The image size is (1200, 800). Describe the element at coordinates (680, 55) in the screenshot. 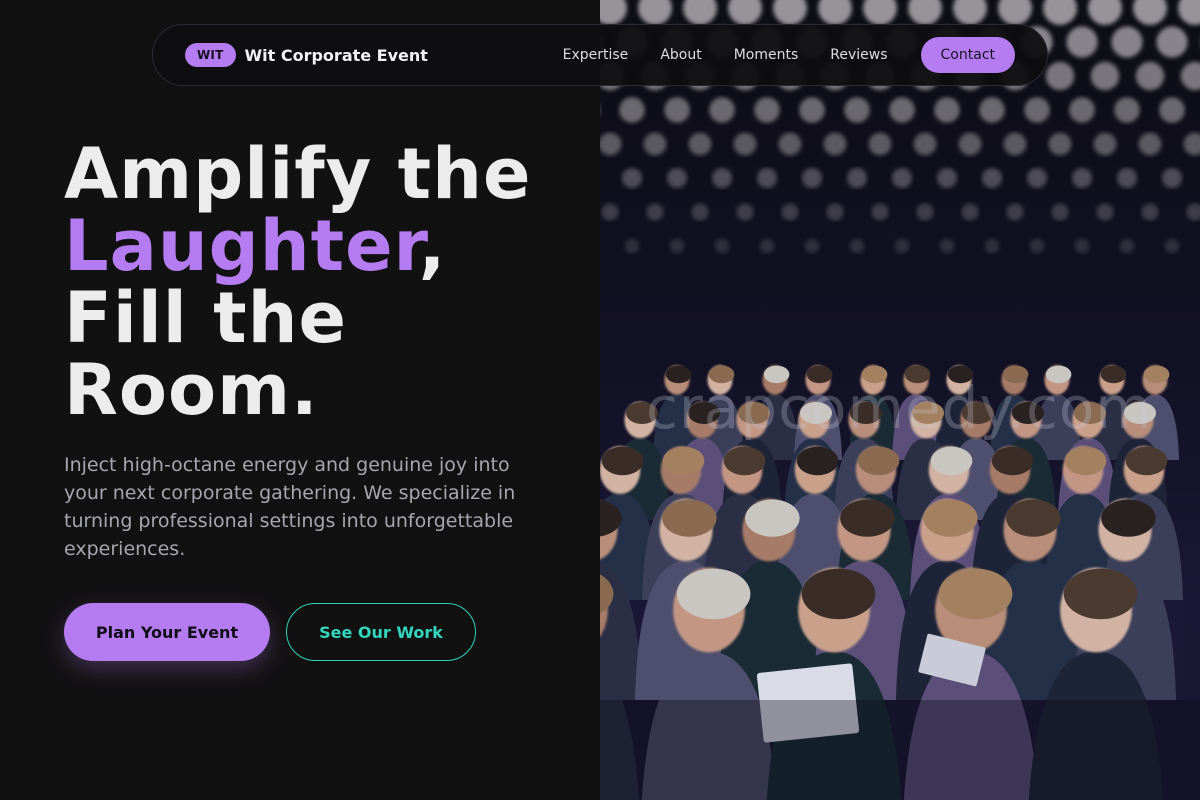

I see `nav-link-about: About` at that location.